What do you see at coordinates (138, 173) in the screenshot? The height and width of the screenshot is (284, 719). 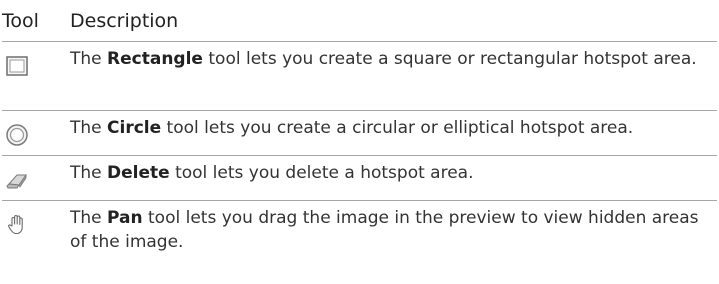 I see `tool-name-delete: Delete` at bounding box center [138, 173].